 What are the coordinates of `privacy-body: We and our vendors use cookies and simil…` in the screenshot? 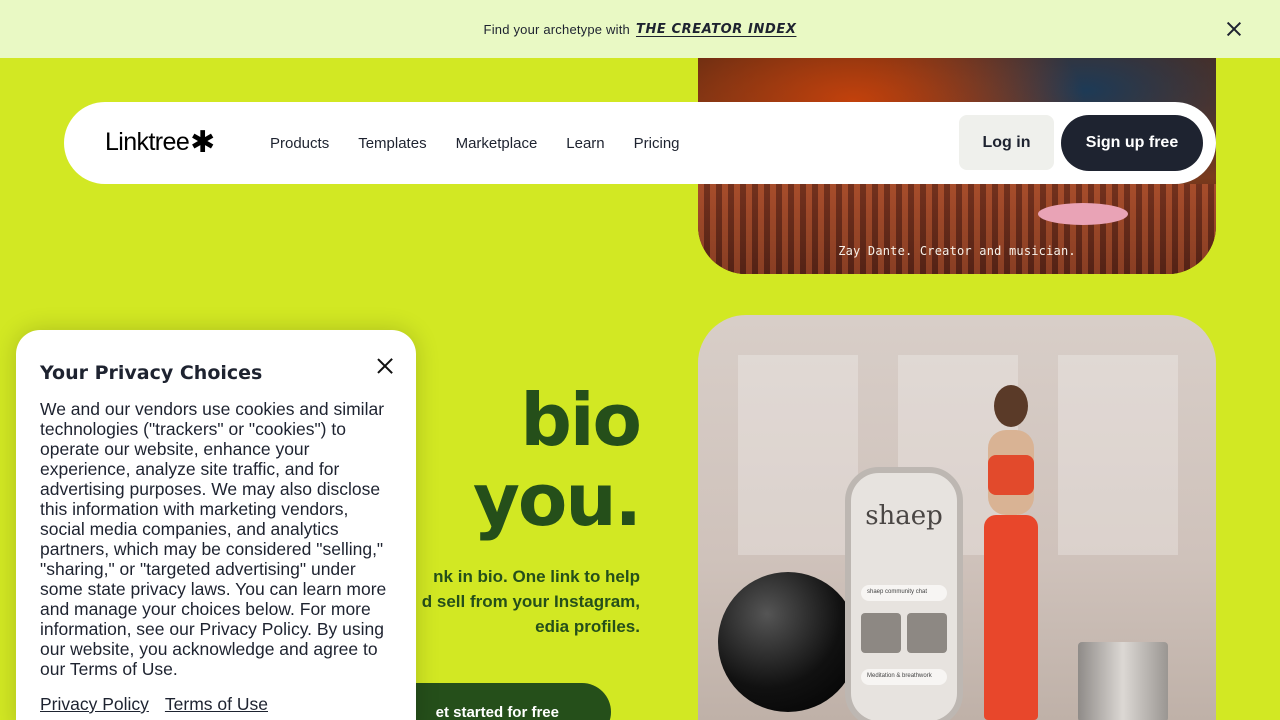 It's located at (213, 539).